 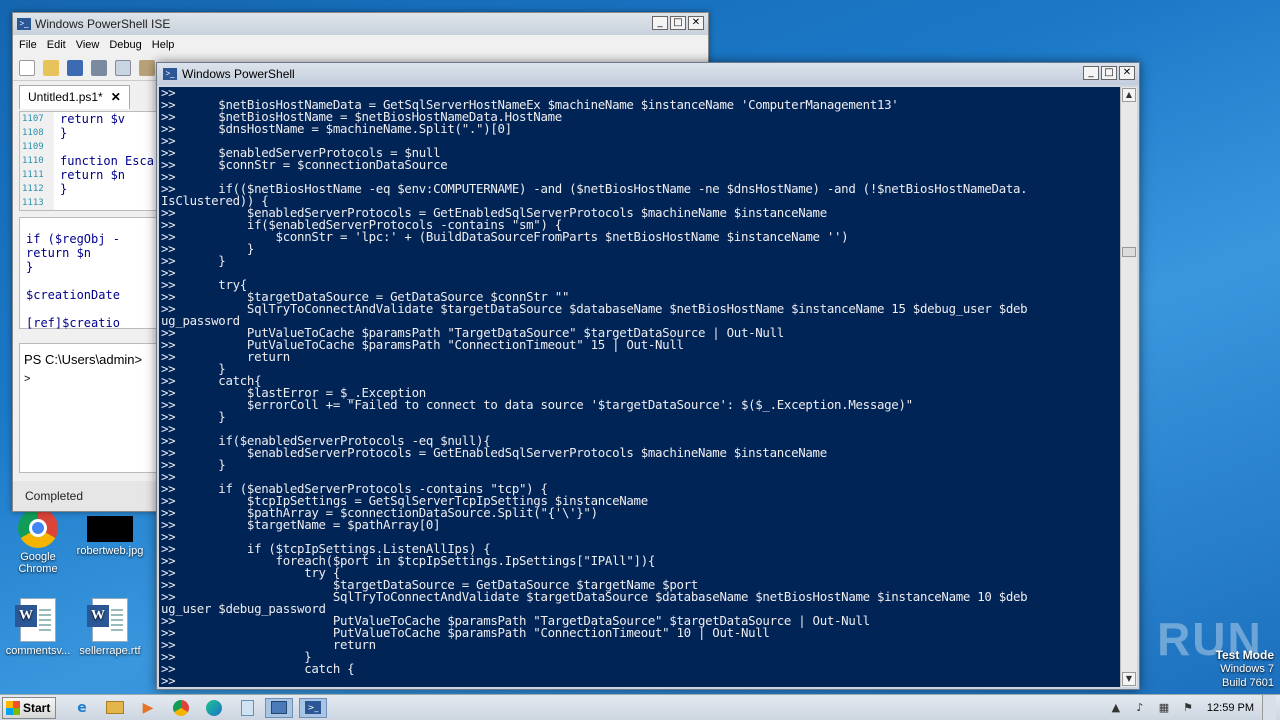 I want to click on close-tab-icon: ✕, so click(x=116, y=97).